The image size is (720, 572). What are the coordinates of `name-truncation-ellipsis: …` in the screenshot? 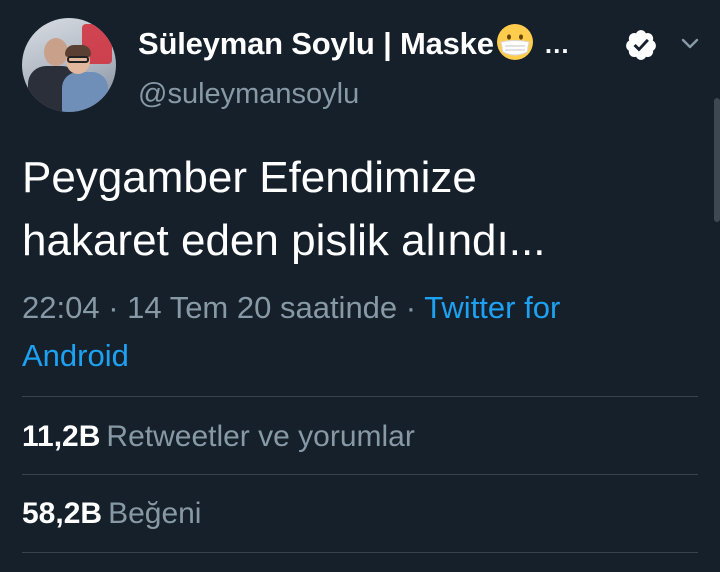 It's located at (556, 43).